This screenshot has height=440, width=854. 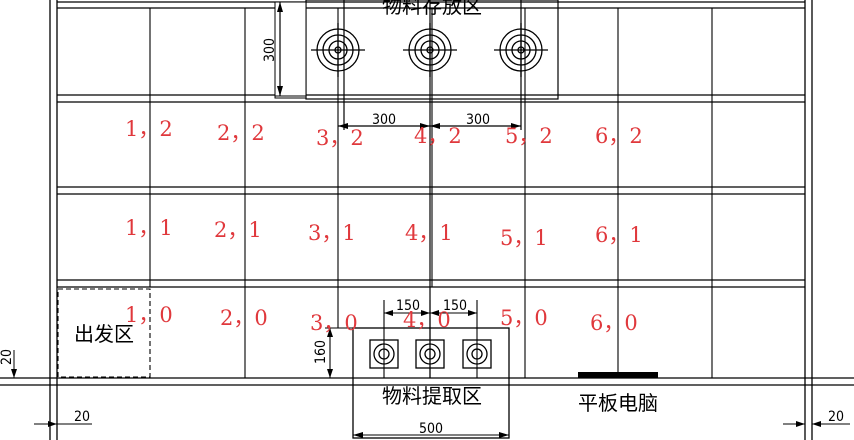 I want to click on pickup-width-value: 500, so click(x=431, y=429).